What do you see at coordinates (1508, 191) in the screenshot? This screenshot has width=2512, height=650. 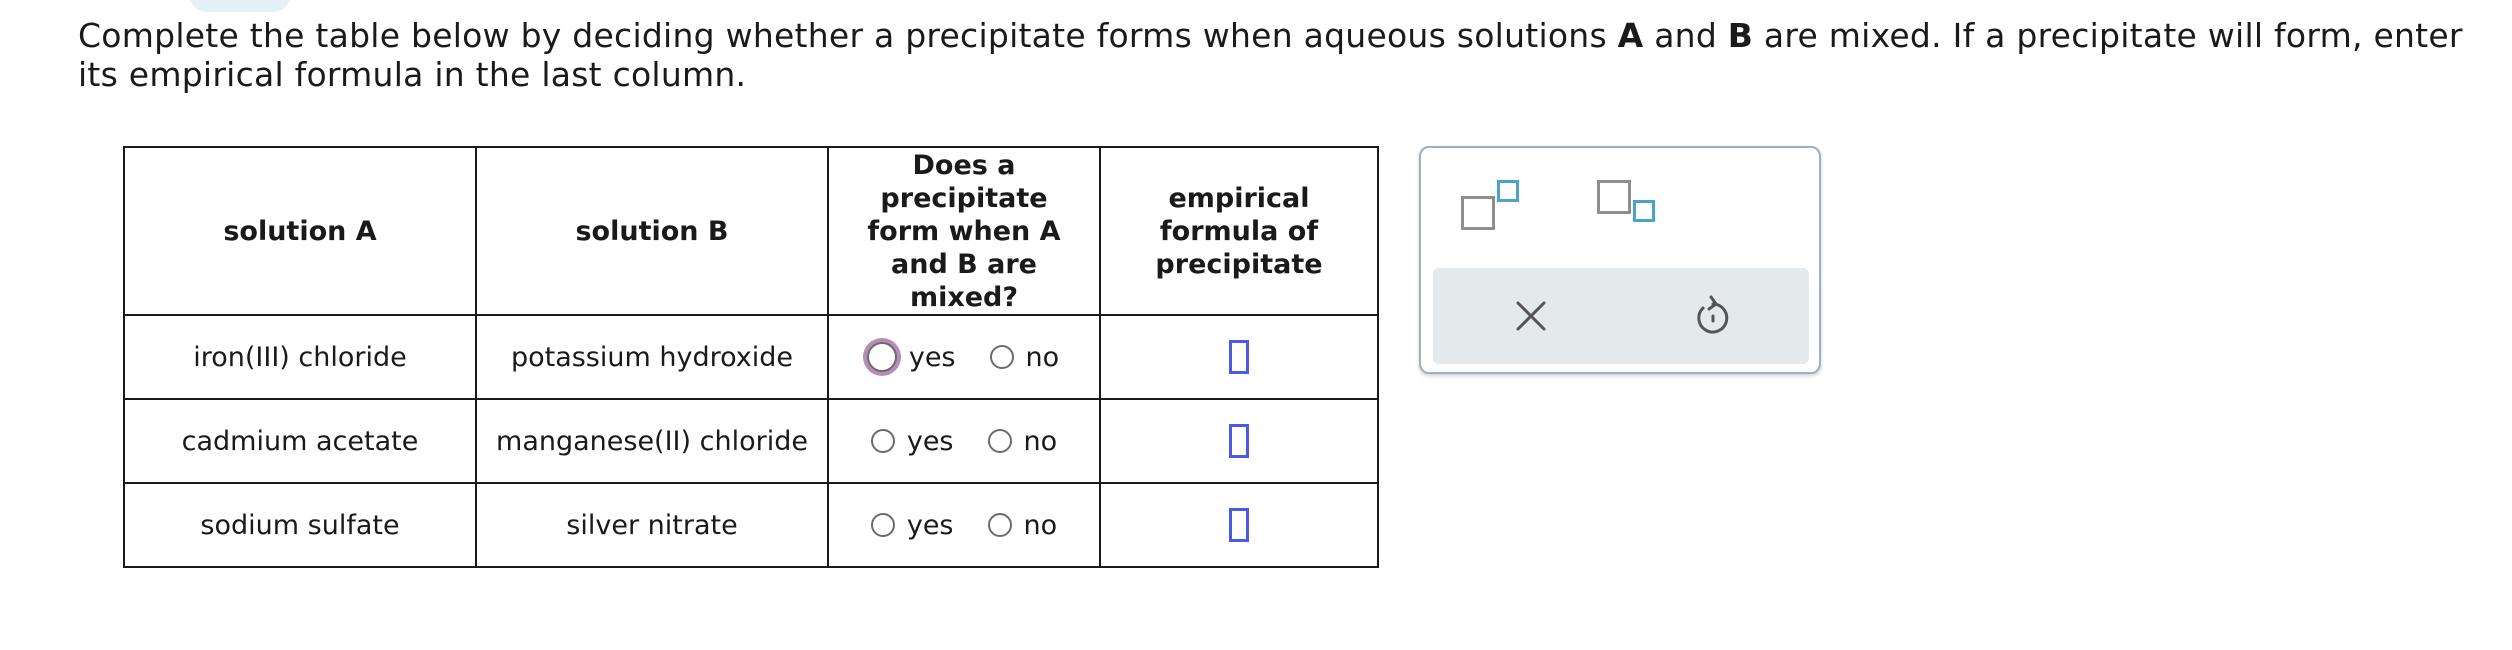 I see `superscript-exponent-square` at bounding box center [1508, 191].